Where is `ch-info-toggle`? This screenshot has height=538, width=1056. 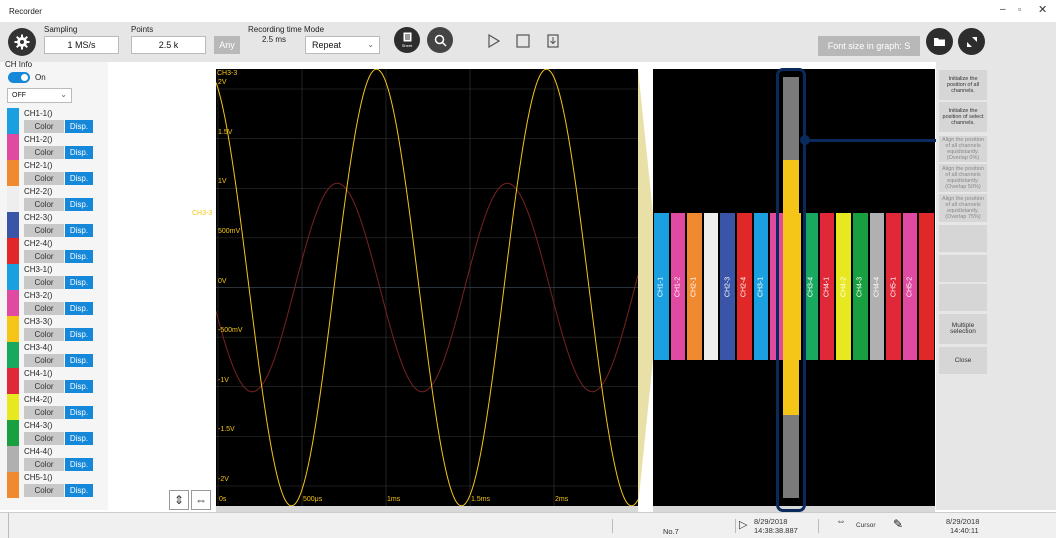
ch-info-toggle is located at coordinates (19, 77).